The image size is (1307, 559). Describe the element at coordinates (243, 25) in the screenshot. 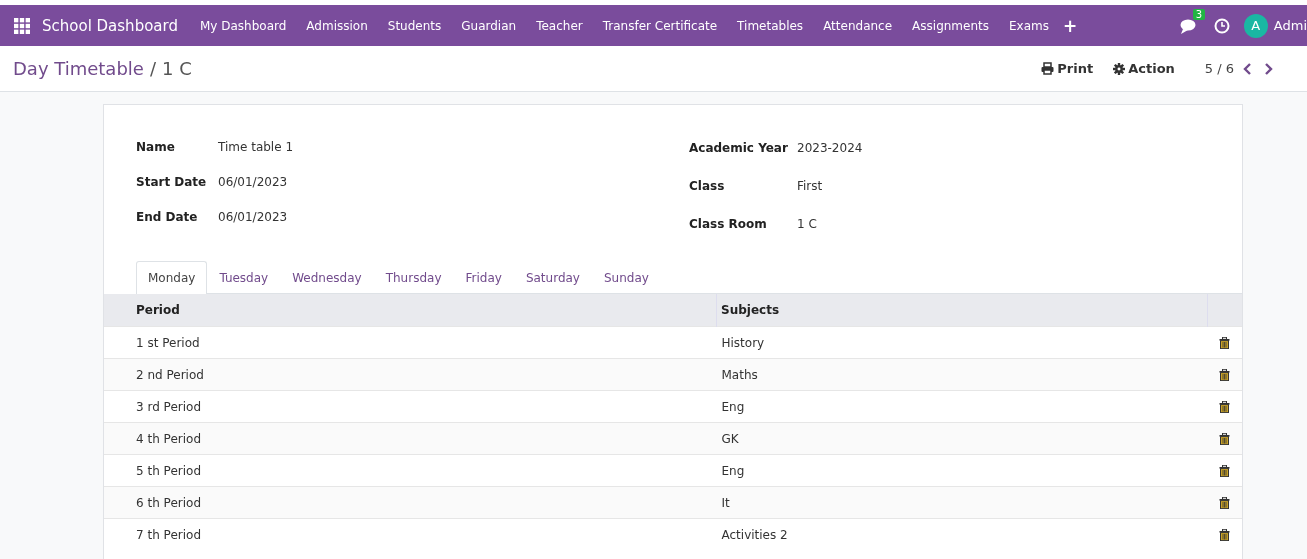

I see `menu-item: My Dashboard` at that location.